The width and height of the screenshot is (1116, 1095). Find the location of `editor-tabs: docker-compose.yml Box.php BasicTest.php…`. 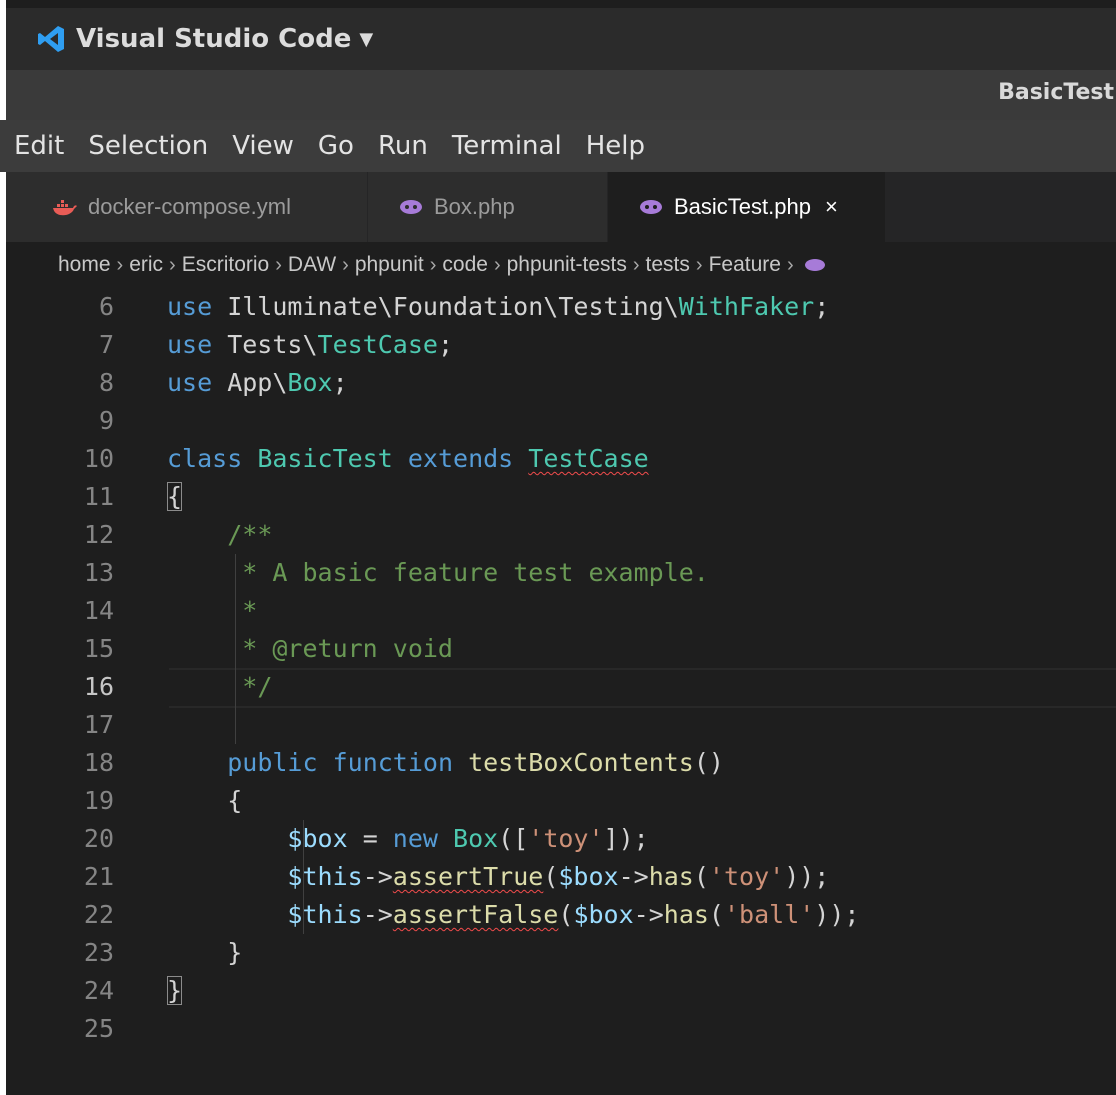

editor-tabs: docker-compose.yml Box.php BasicTest.php… is located at coordinates (561, 207).